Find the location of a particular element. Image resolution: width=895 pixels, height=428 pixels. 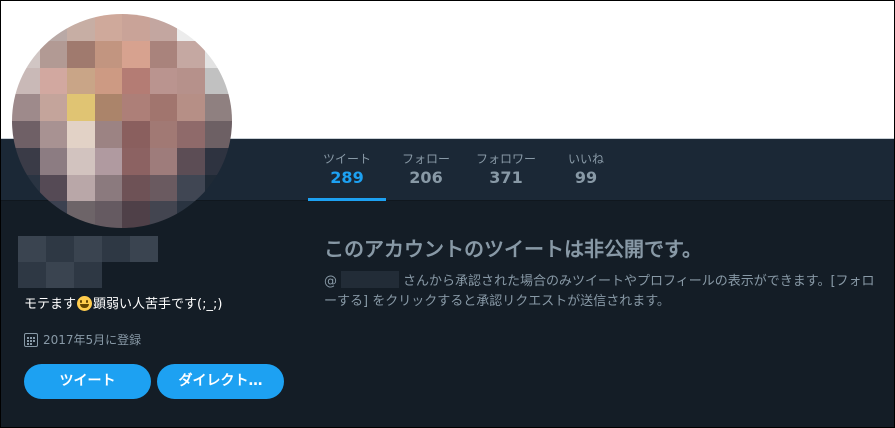

avatar is located at coordinates (122, 121).